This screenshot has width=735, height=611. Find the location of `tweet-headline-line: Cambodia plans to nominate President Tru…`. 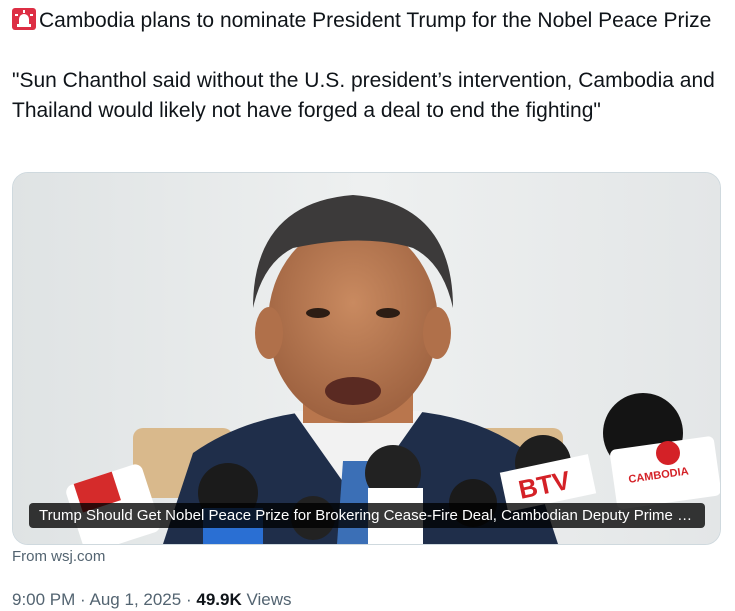

tweet-headline-line: Cambodia plans to nominate President Tru… is located at coordinates (369, 21).